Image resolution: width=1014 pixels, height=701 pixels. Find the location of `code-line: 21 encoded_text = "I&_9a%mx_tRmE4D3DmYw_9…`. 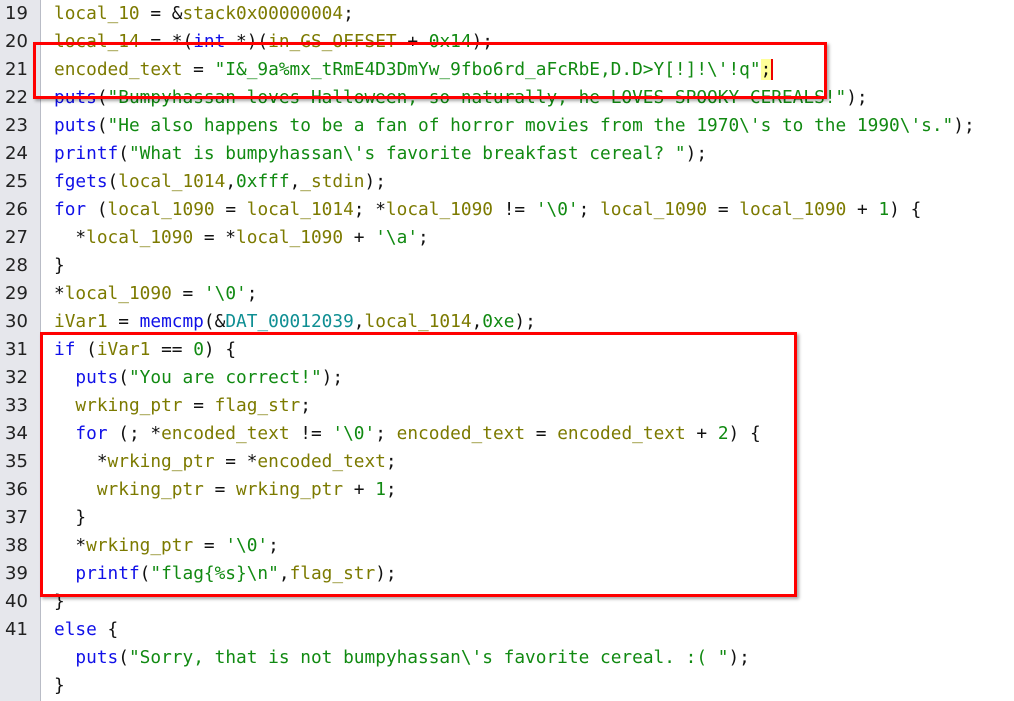

code-line: 21 encoded_text = "I&_9a%mx_tRmE4D3DmYw_9… is located at coordinates (507, 70).